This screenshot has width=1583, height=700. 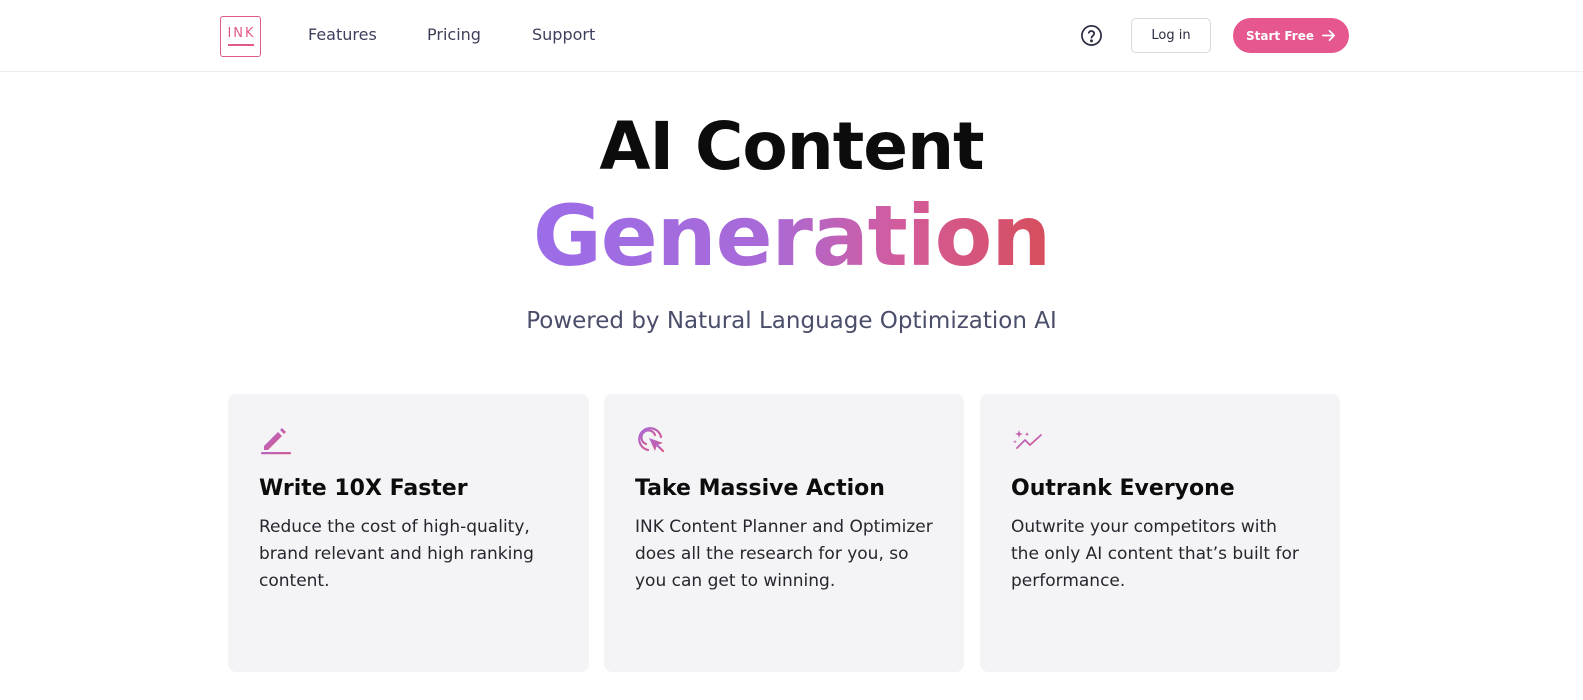 What do you see at coordinates (276, 441) in the screenshot?
I see `pencil-icon` at bounding box center [276, 441].